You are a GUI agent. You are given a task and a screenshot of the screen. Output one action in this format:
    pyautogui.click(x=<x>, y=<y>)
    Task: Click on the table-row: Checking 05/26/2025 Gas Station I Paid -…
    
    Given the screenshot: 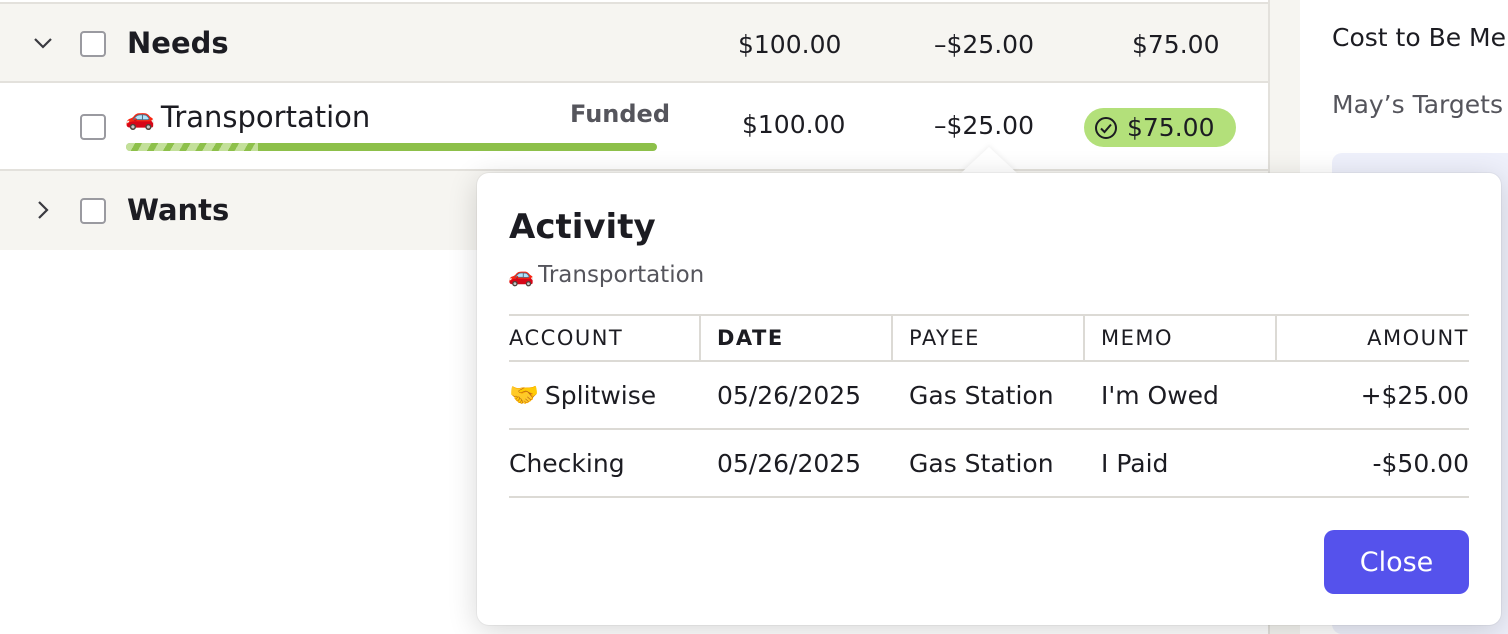 What is the action you would take?
    pyautogui.click(x=989, y=464)
    